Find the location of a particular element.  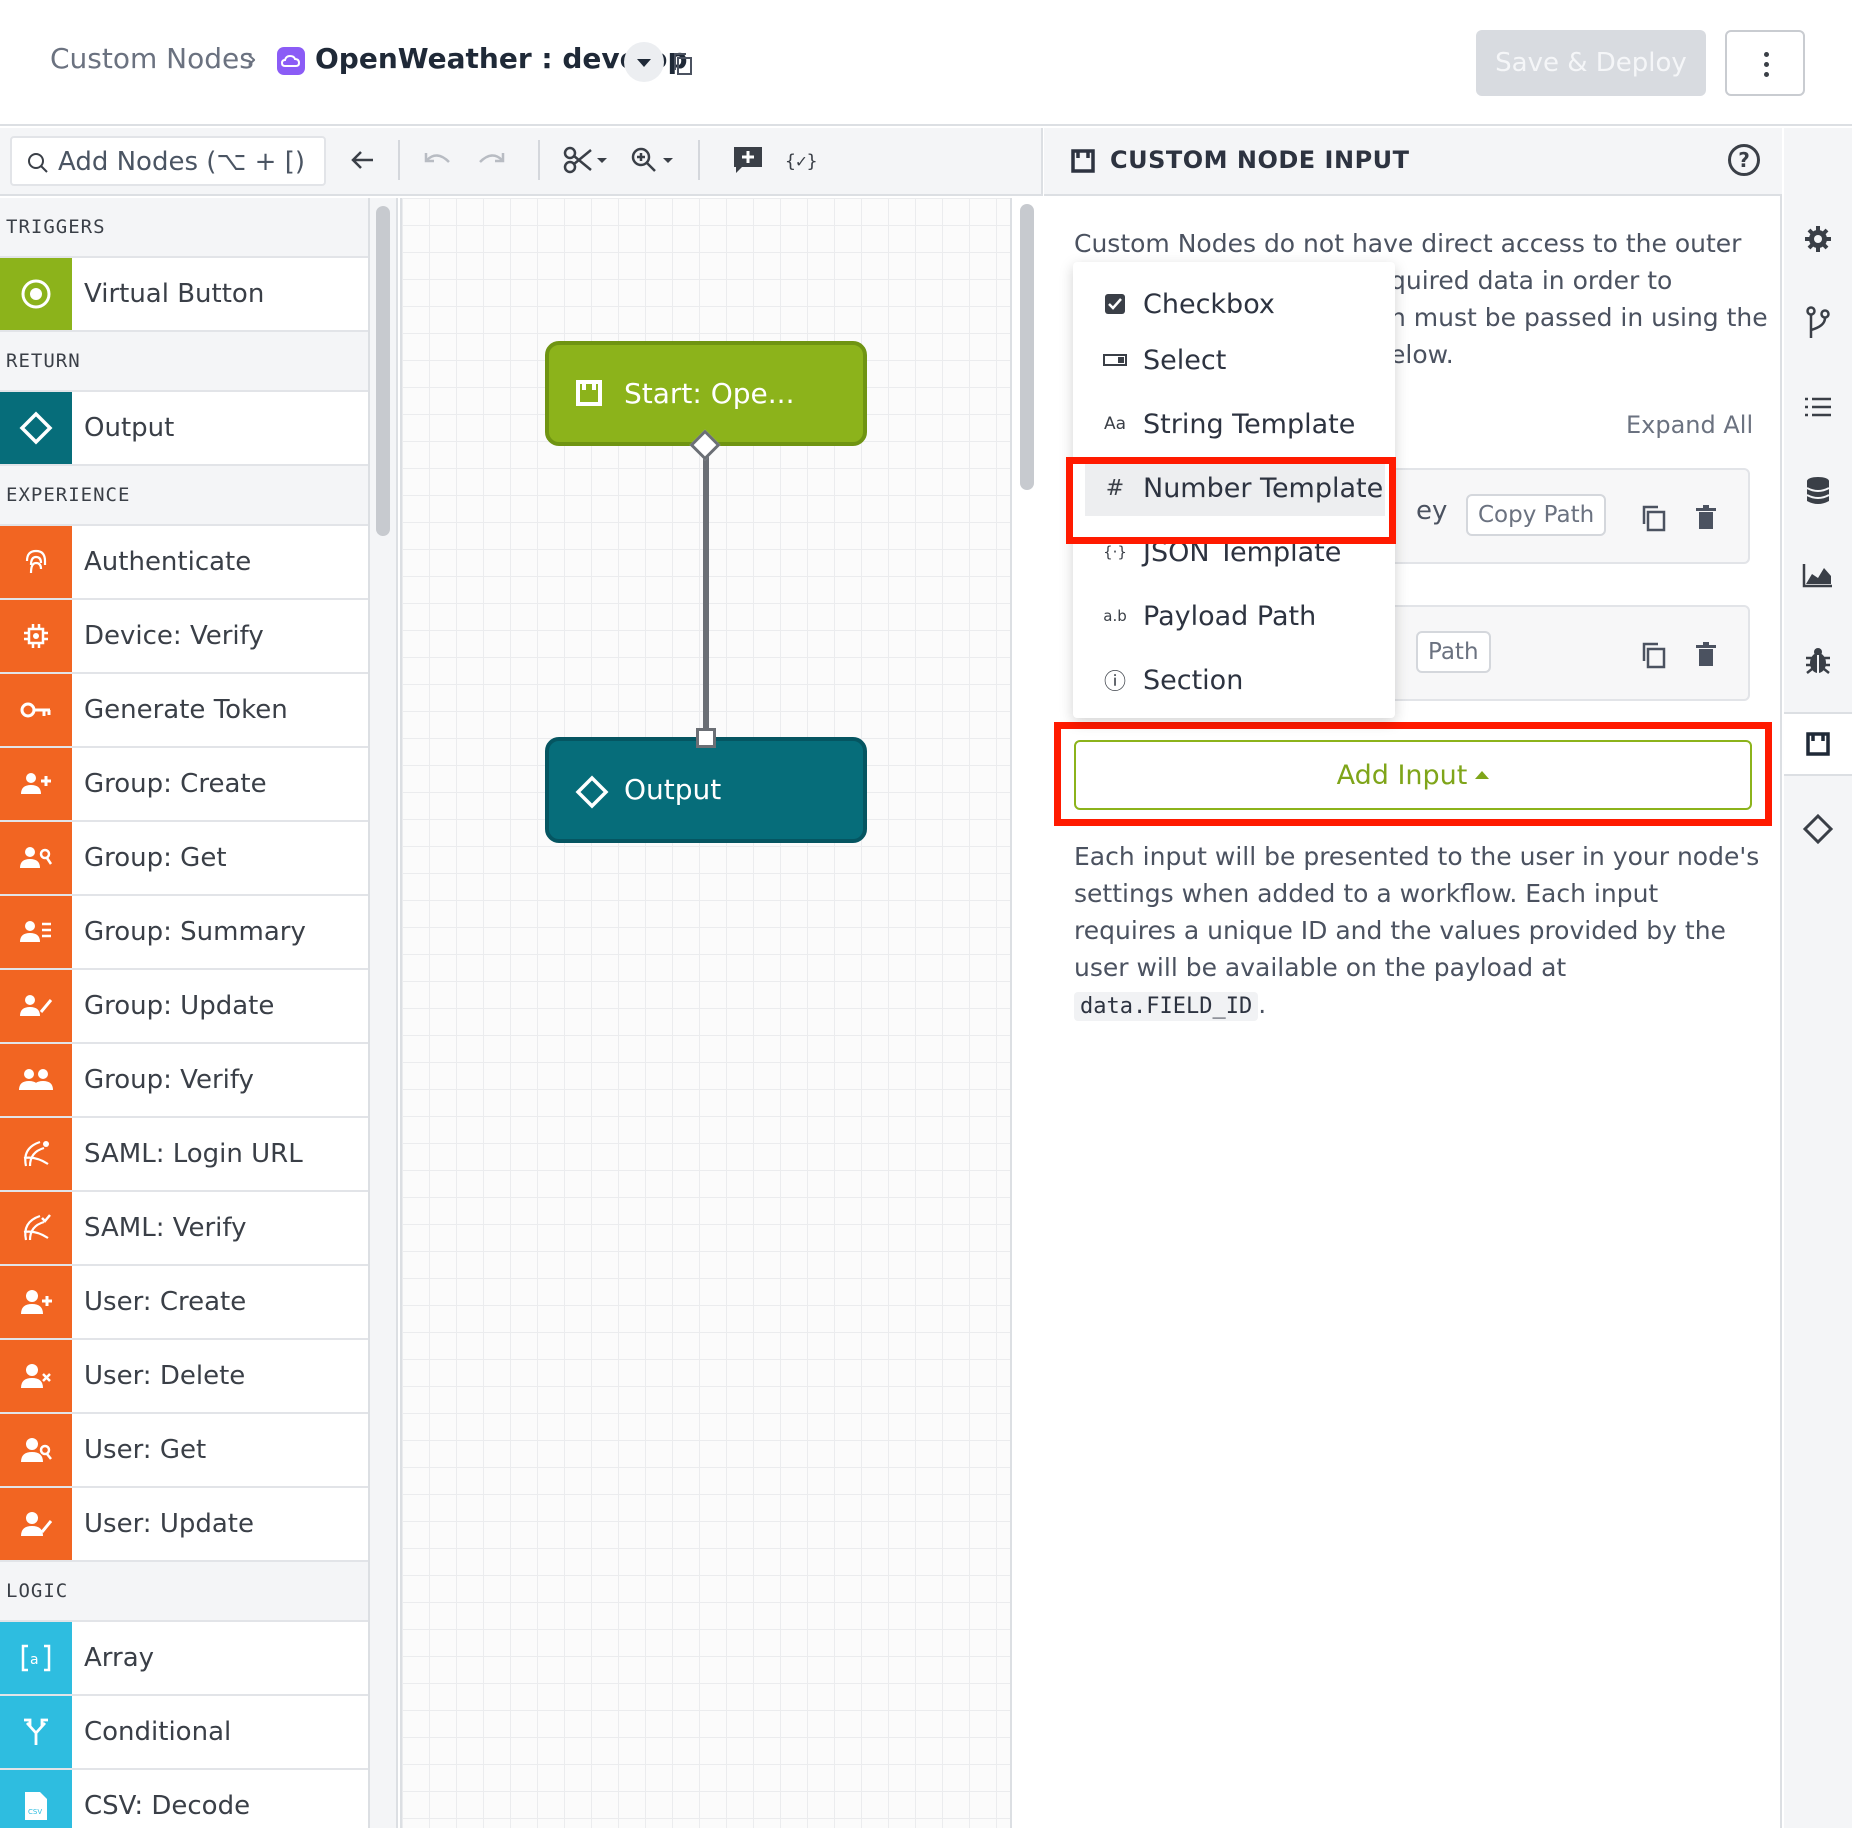

palette-item-group-update: Group: Update is located at coordinates (184, 1007).